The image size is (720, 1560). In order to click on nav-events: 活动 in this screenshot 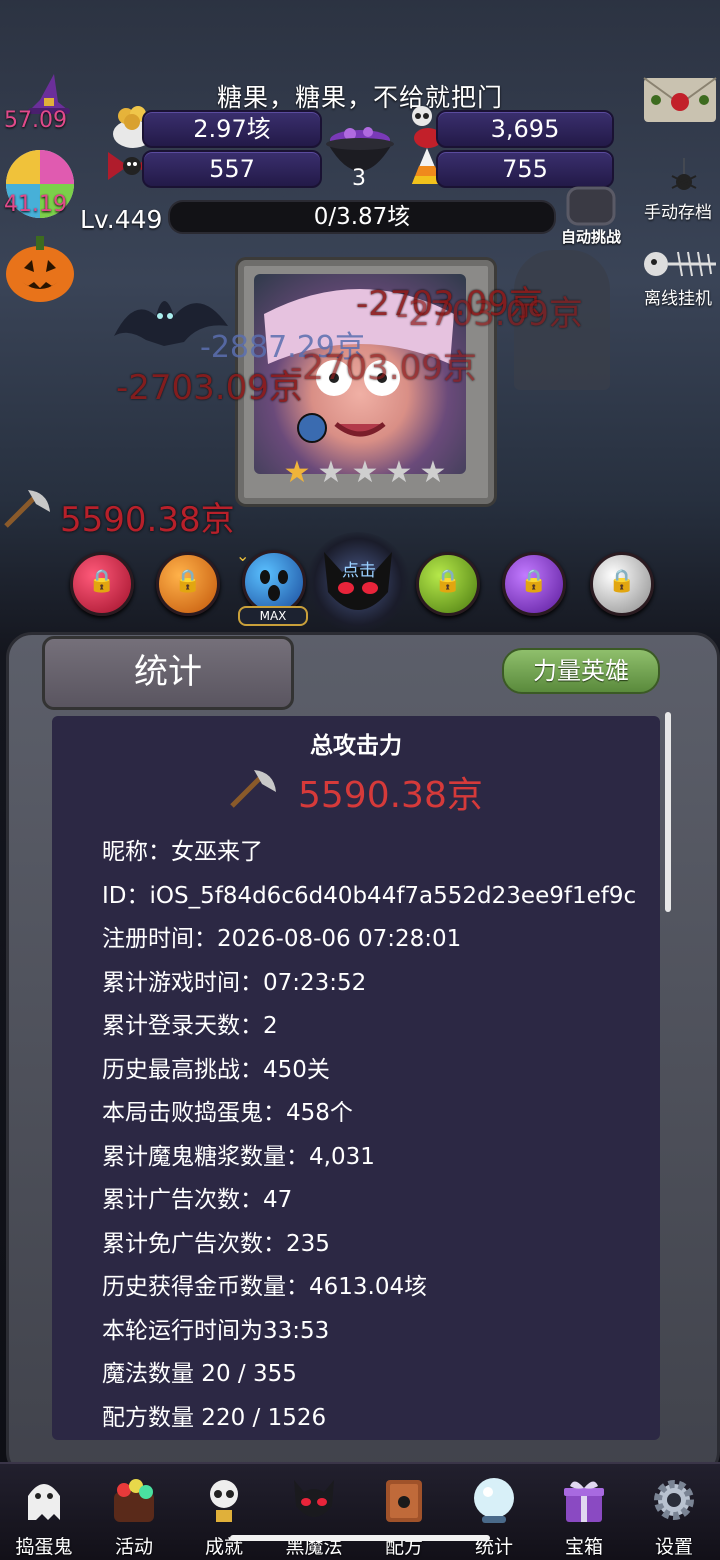, I will do `click(134, 1515)`.